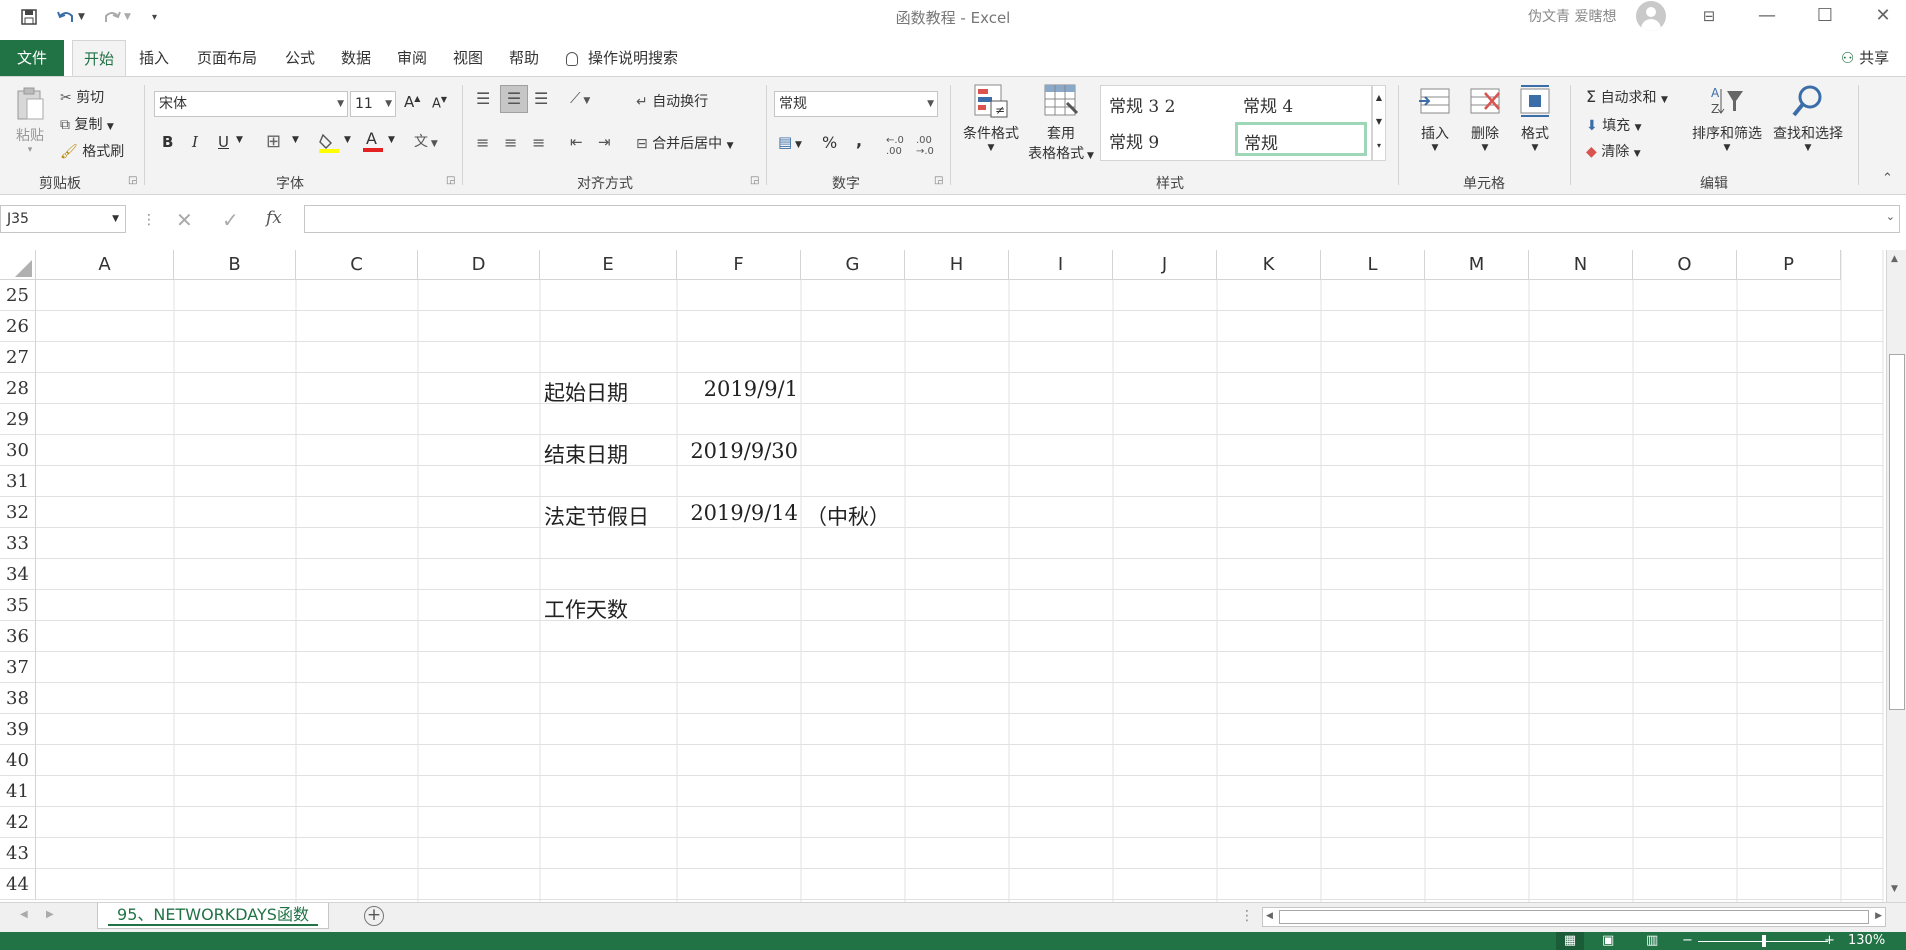 This screenshot has width=1906, height=950. Describe the element at coordinates (1866, 941) in the screenshot. I see `zoom-level: 130%` at that location.